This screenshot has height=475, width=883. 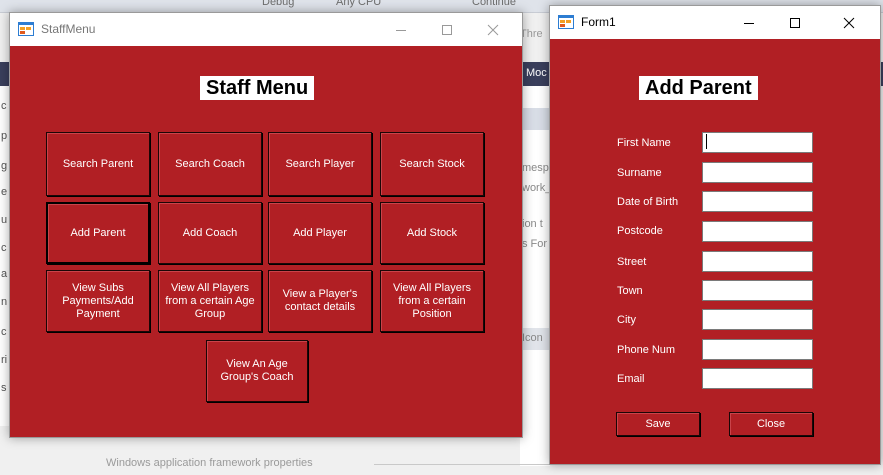 I want to click on search-stock-button: Search Stock, so click(x=432, y=164).